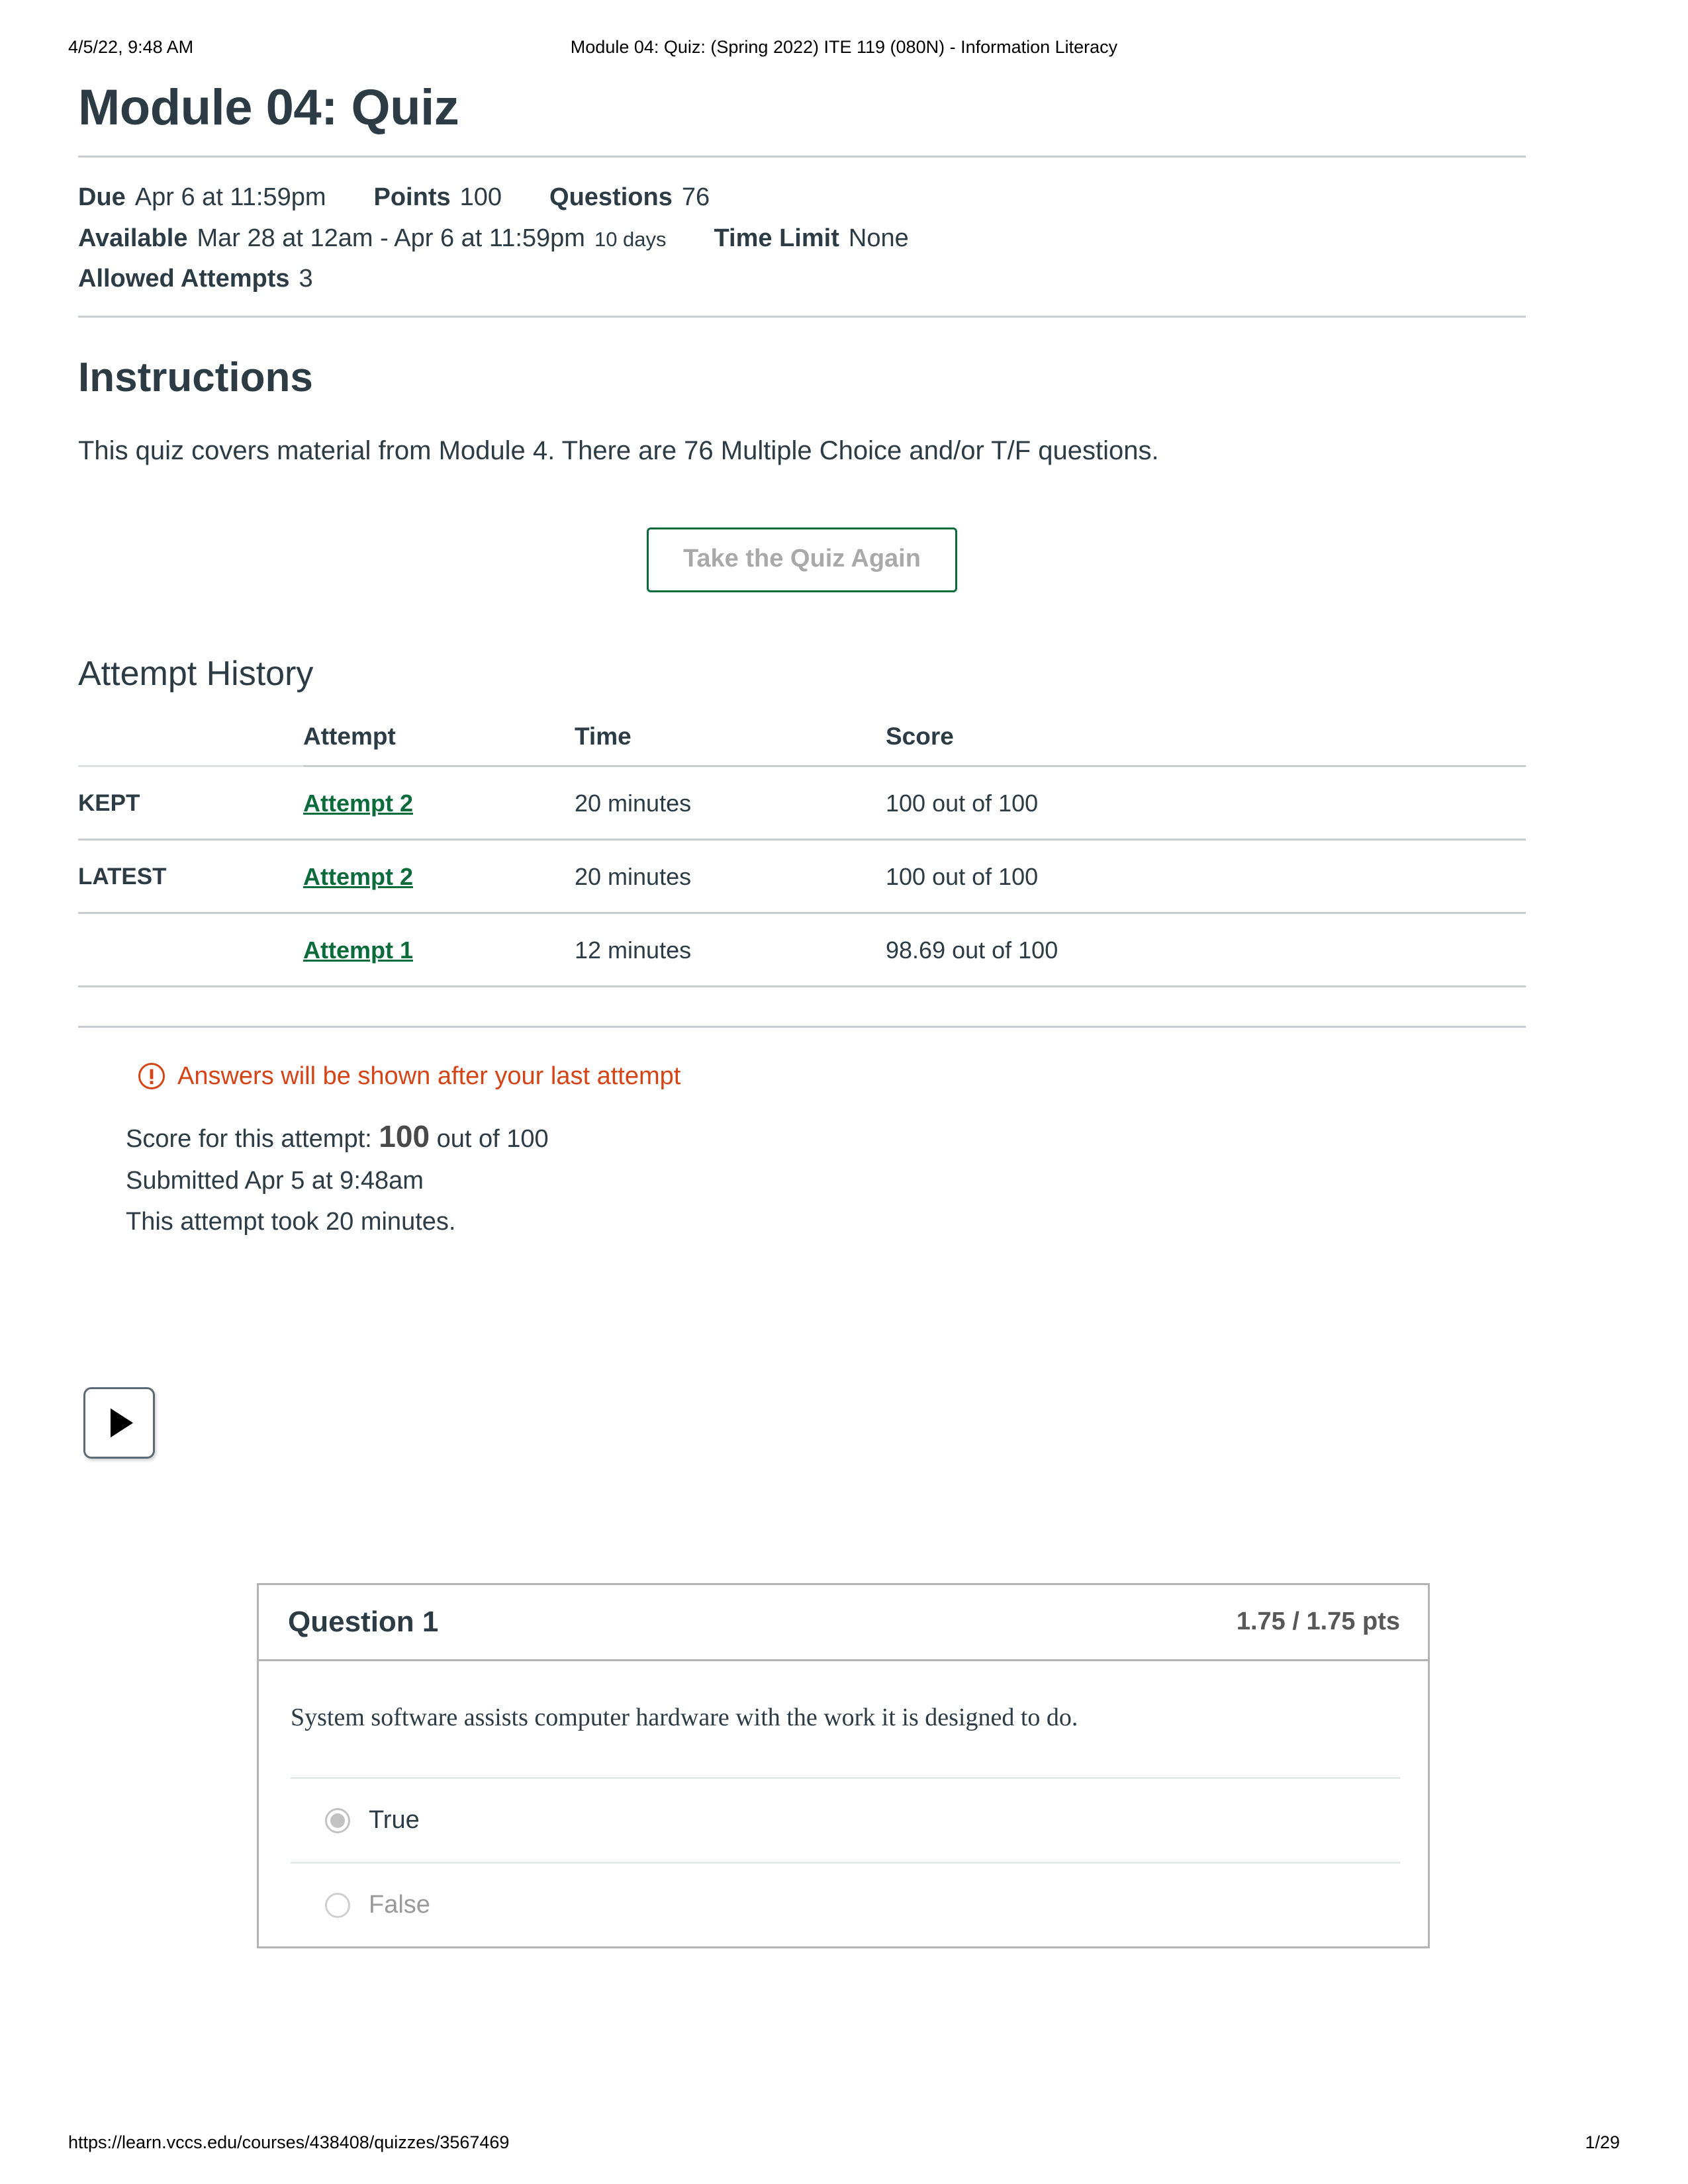 Image resolution: width=1688 pixels, height=2184 pixels. What do you see at coordinates (306, 279) in the screenshot?
I see `allowed-attempts-value: 3` at bounding box center [306, 279].